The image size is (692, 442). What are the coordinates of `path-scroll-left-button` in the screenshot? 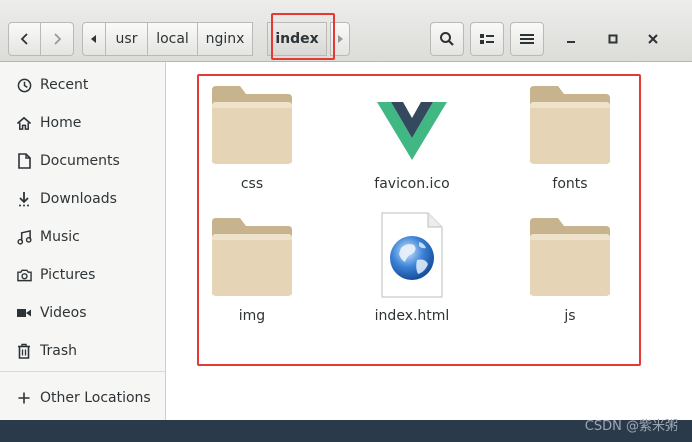 It's located at (94, 39).